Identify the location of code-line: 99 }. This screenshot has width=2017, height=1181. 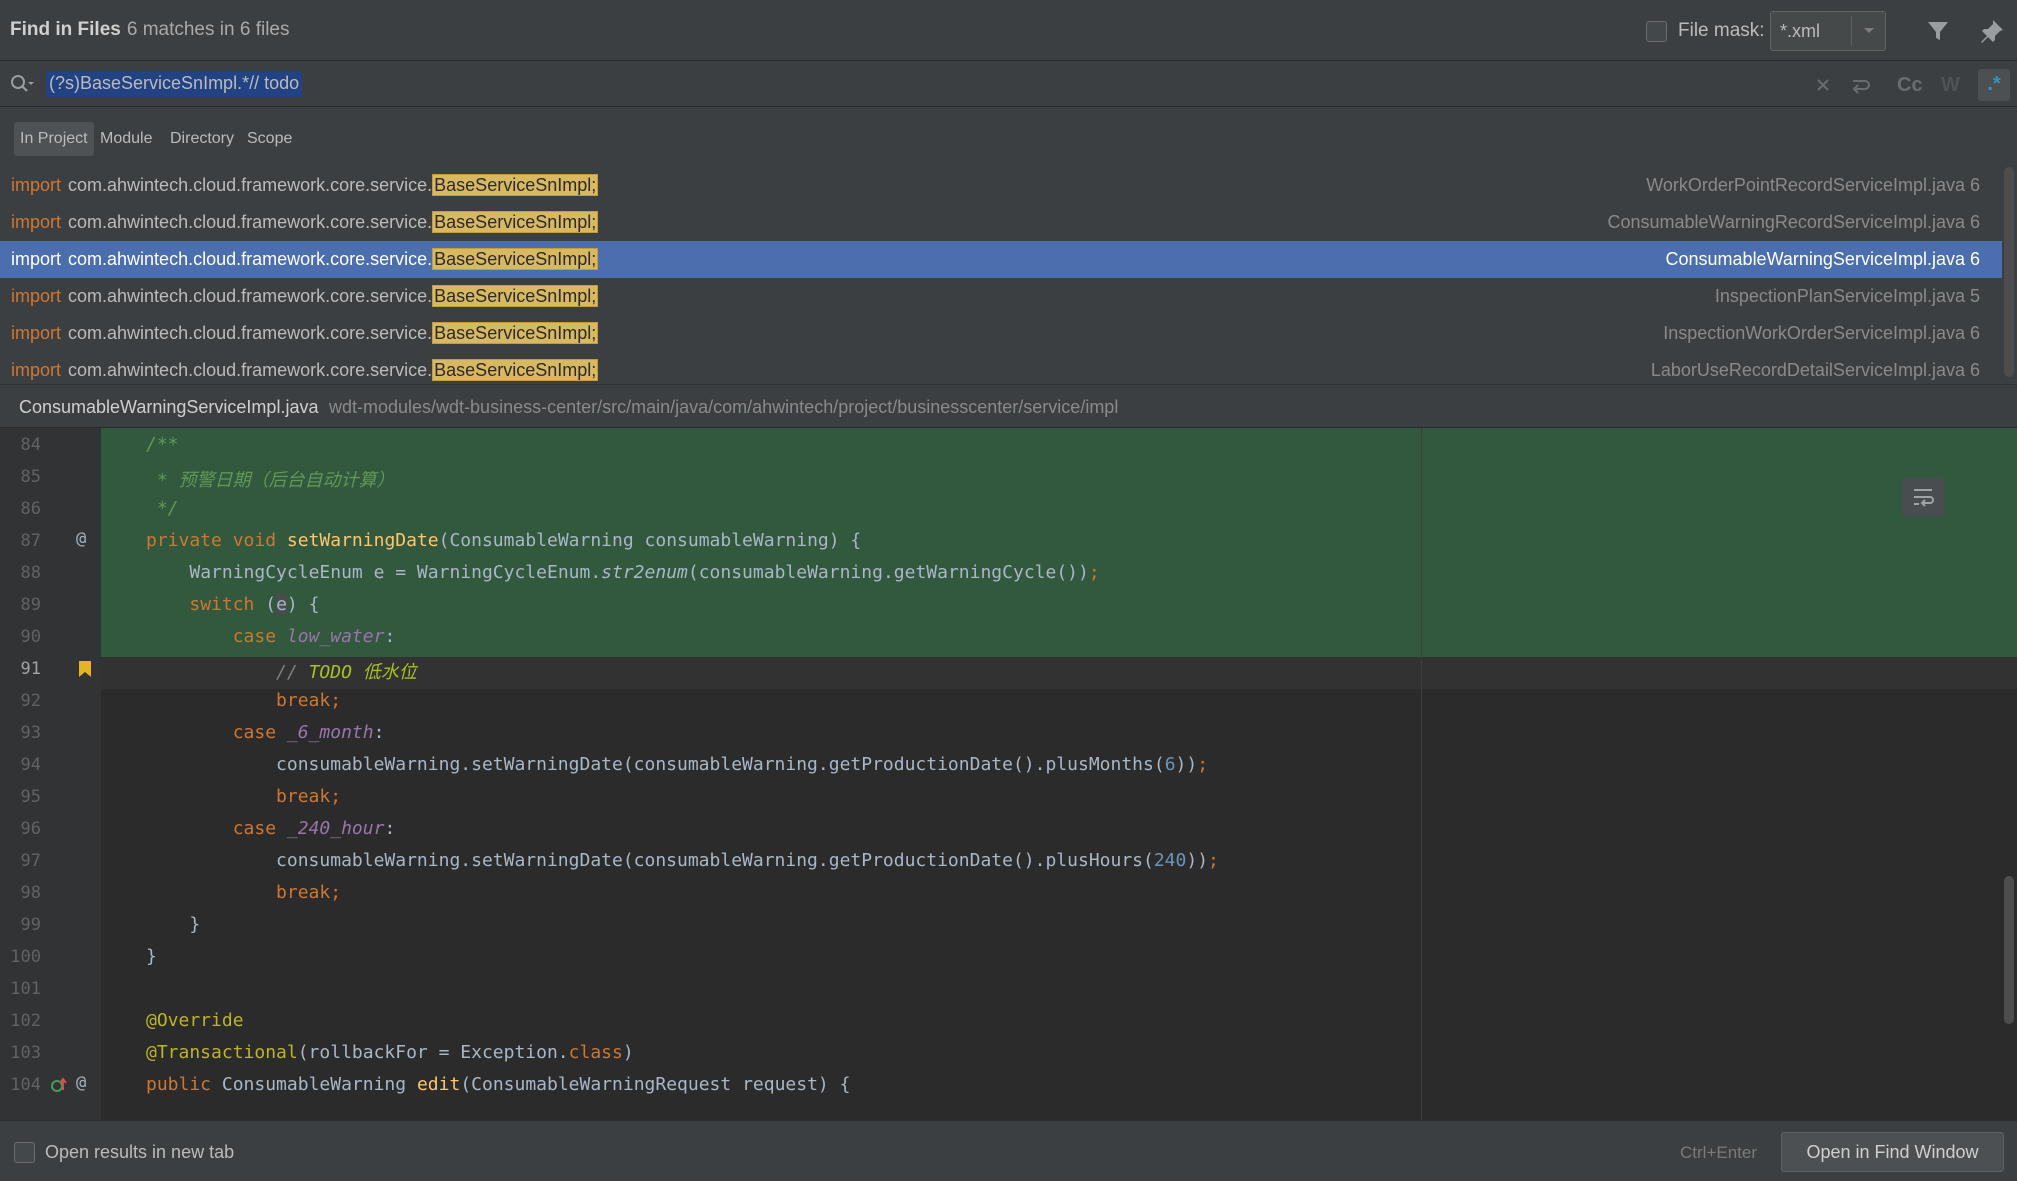
(1008, 924).